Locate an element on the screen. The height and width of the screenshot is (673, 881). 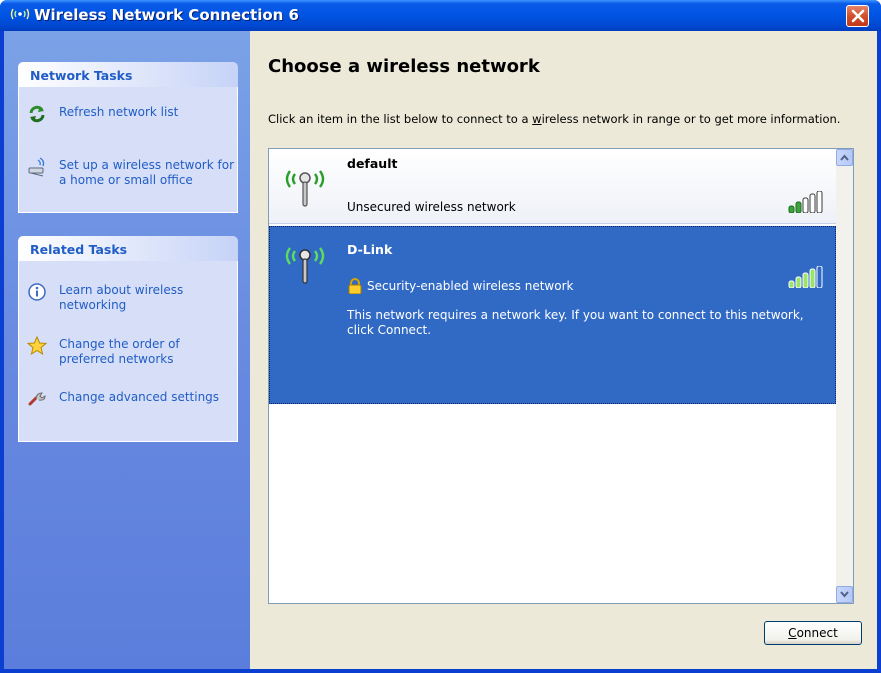
lock-icon is located at coordinates (355, 286).